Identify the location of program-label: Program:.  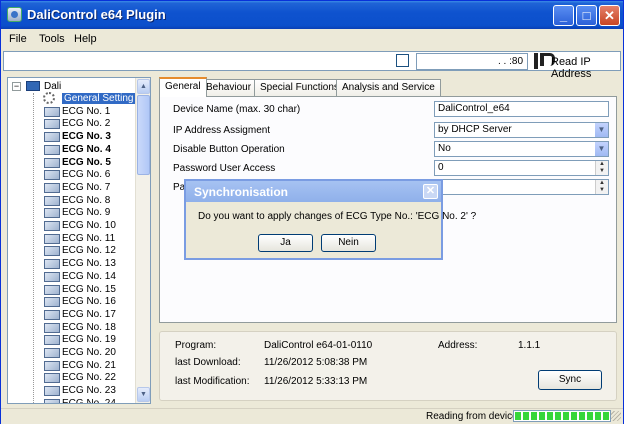
(196, 345).